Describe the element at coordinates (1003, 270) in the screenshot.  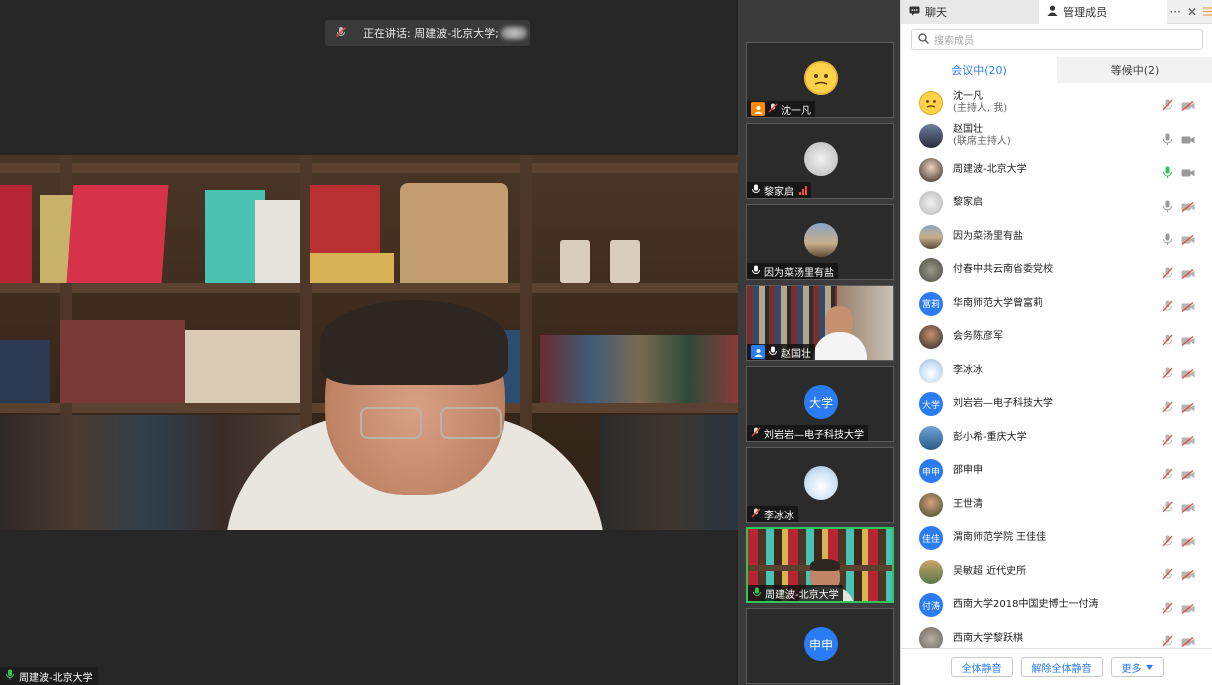
I see `member-name: 付春中共云南省委党校` at that location.